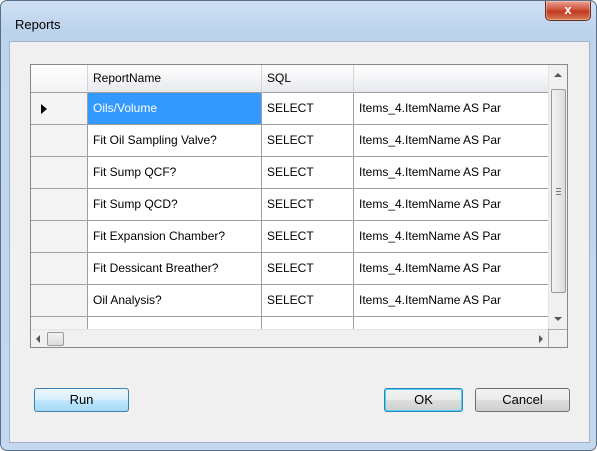  Describe the element at coordinates (289, 338) in the screenshot. I see `horizontal-scrollbar` at that location.